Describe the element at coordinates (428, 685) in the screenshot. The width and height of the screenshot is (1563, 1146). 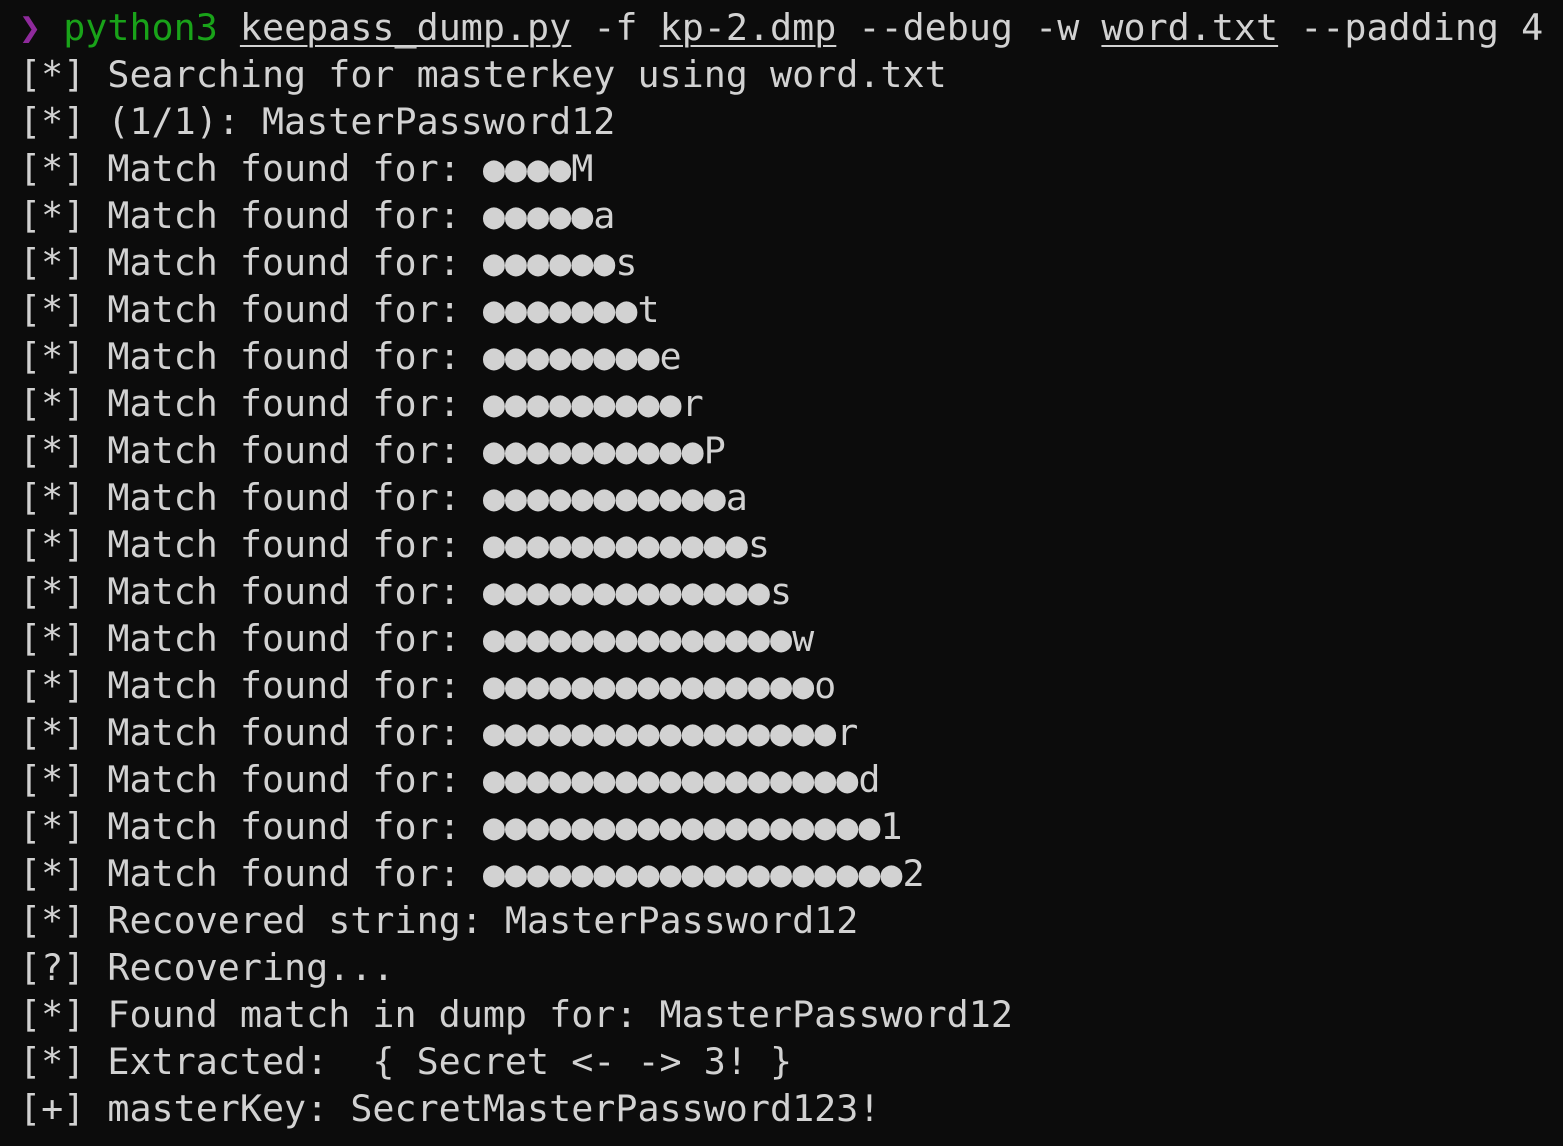
I see `output-line: [*] Match found for: ●●●●●●●●●●●●●●●o` at that location.